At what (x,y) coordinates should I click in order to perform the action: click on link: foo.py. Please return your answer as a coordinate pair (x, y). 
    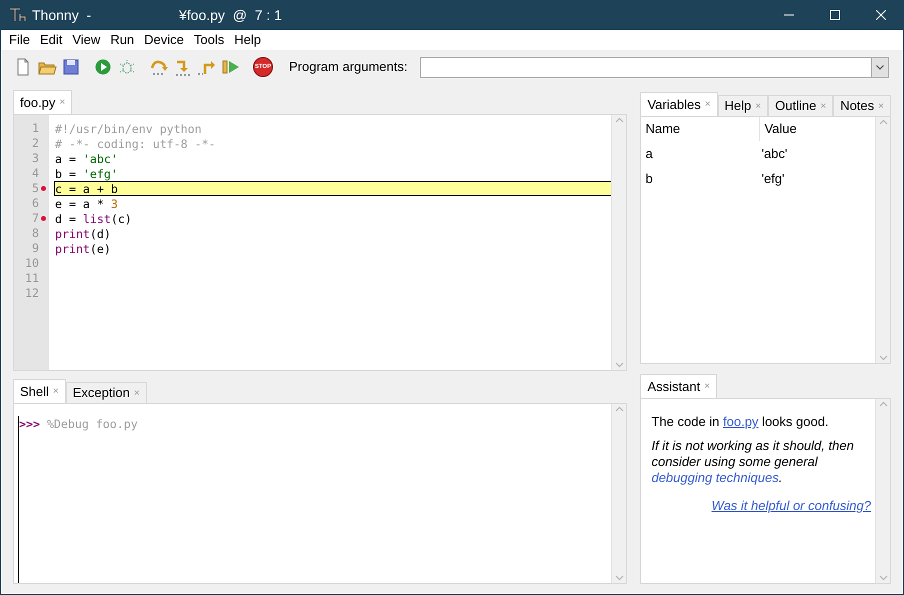
    Looking at the image, I should click on (740, 421).